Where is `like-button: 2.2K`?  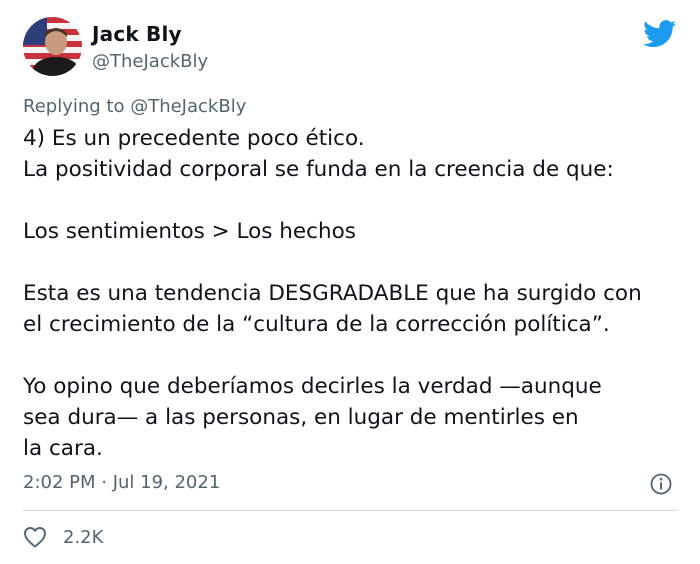
like-button: 2.2K is located at coordinates (63, 537).